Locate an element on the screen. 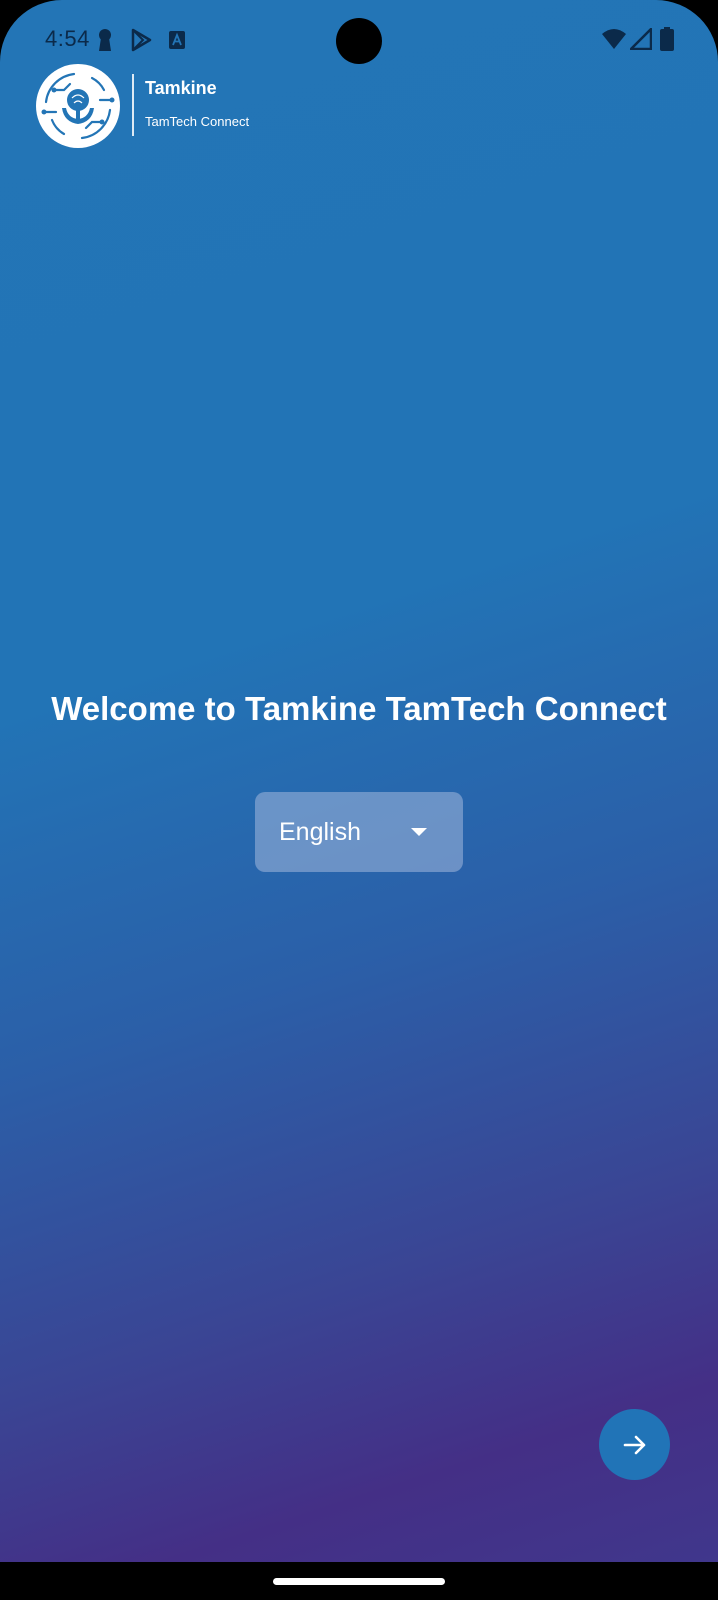 The width and height of the screenshot is (718, 1600). front-camera is located at coordinates (359, 41).